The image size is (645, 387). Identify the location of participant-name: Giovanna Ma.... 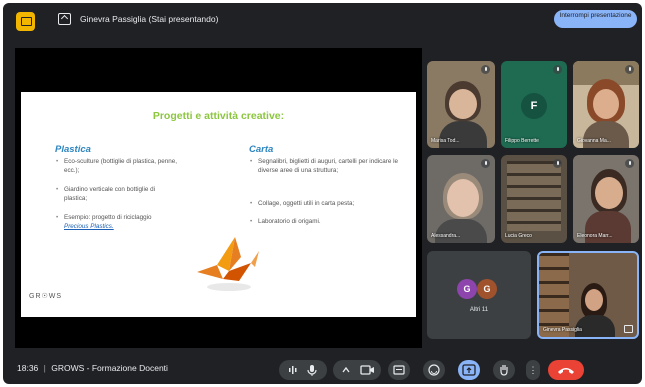
(594, 141).